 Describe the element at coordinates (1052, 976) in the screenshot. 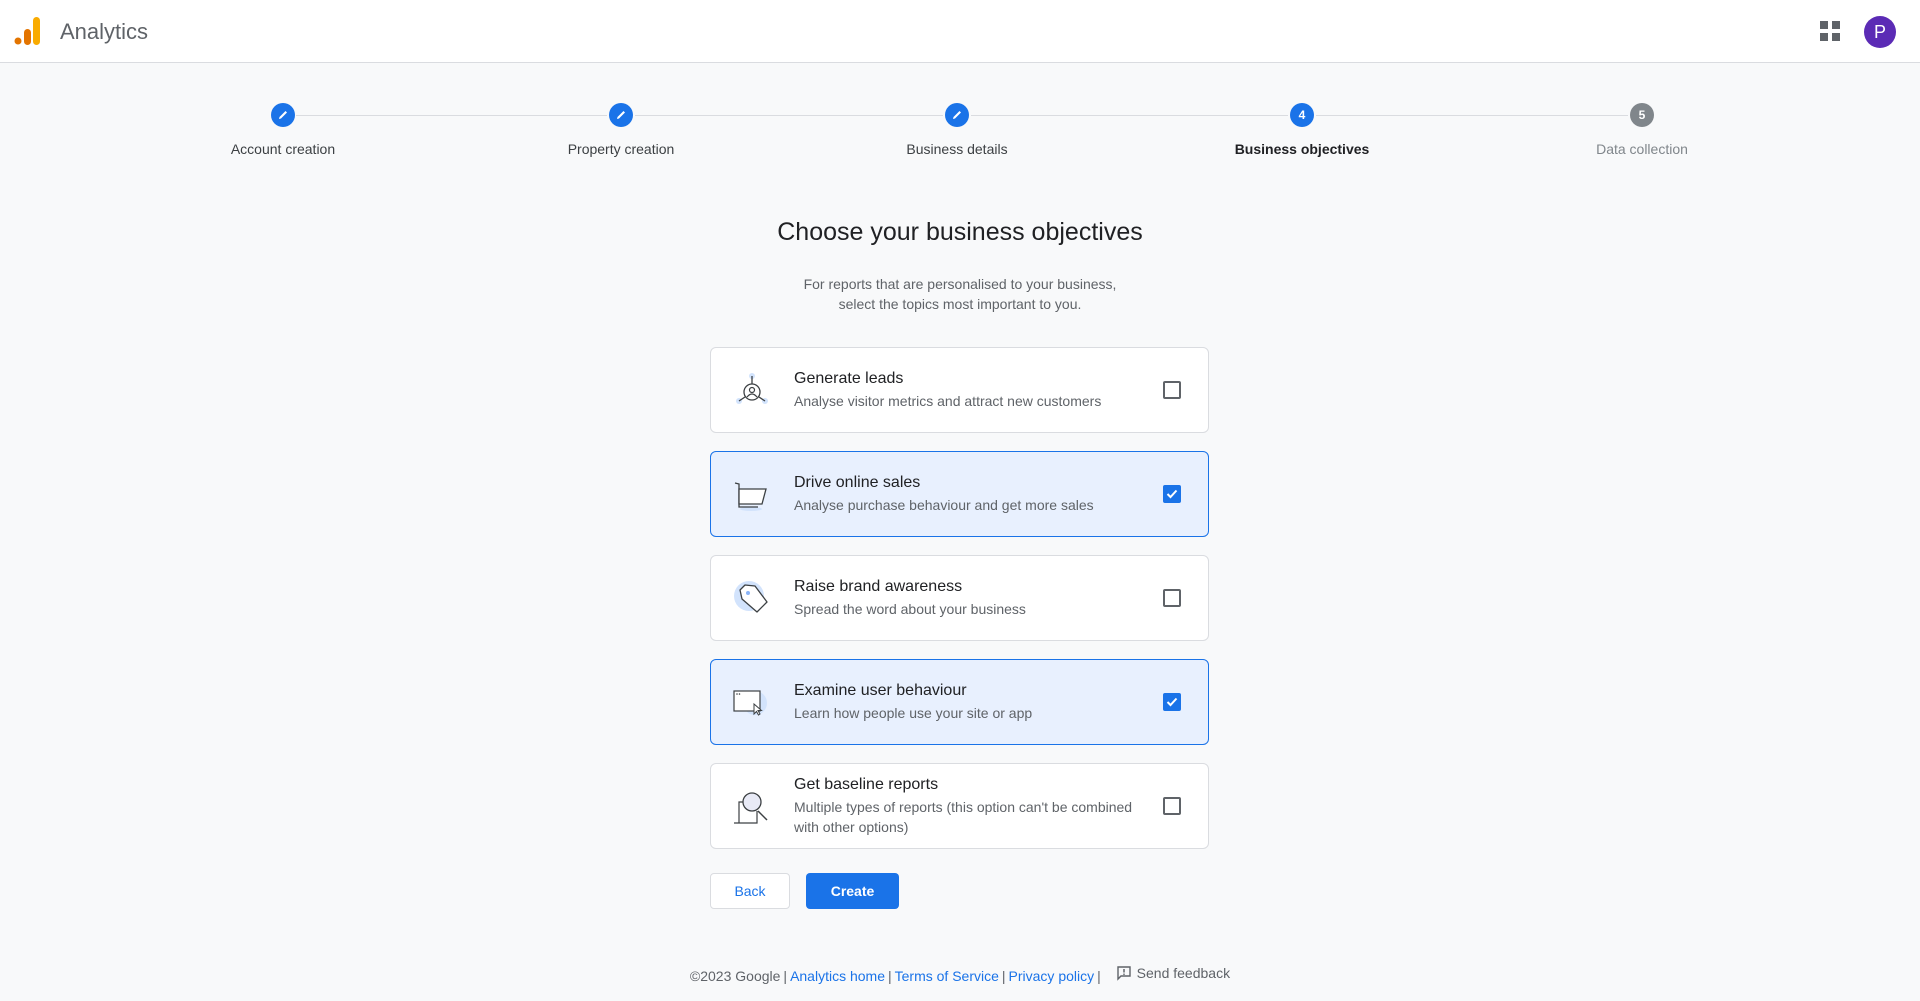

I see `privacy-policy-link: Privacy policy` at that location.